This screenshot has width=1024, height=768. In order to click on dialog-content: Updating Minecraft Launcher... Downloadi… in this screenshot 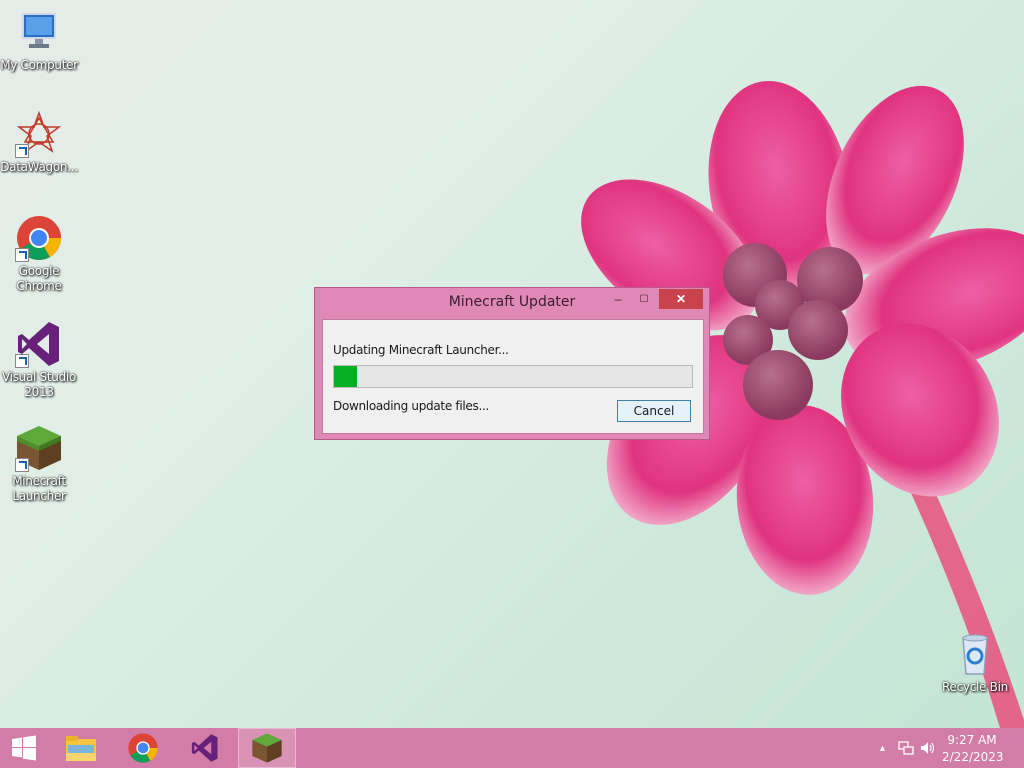, I will do `click(513, 376)`.